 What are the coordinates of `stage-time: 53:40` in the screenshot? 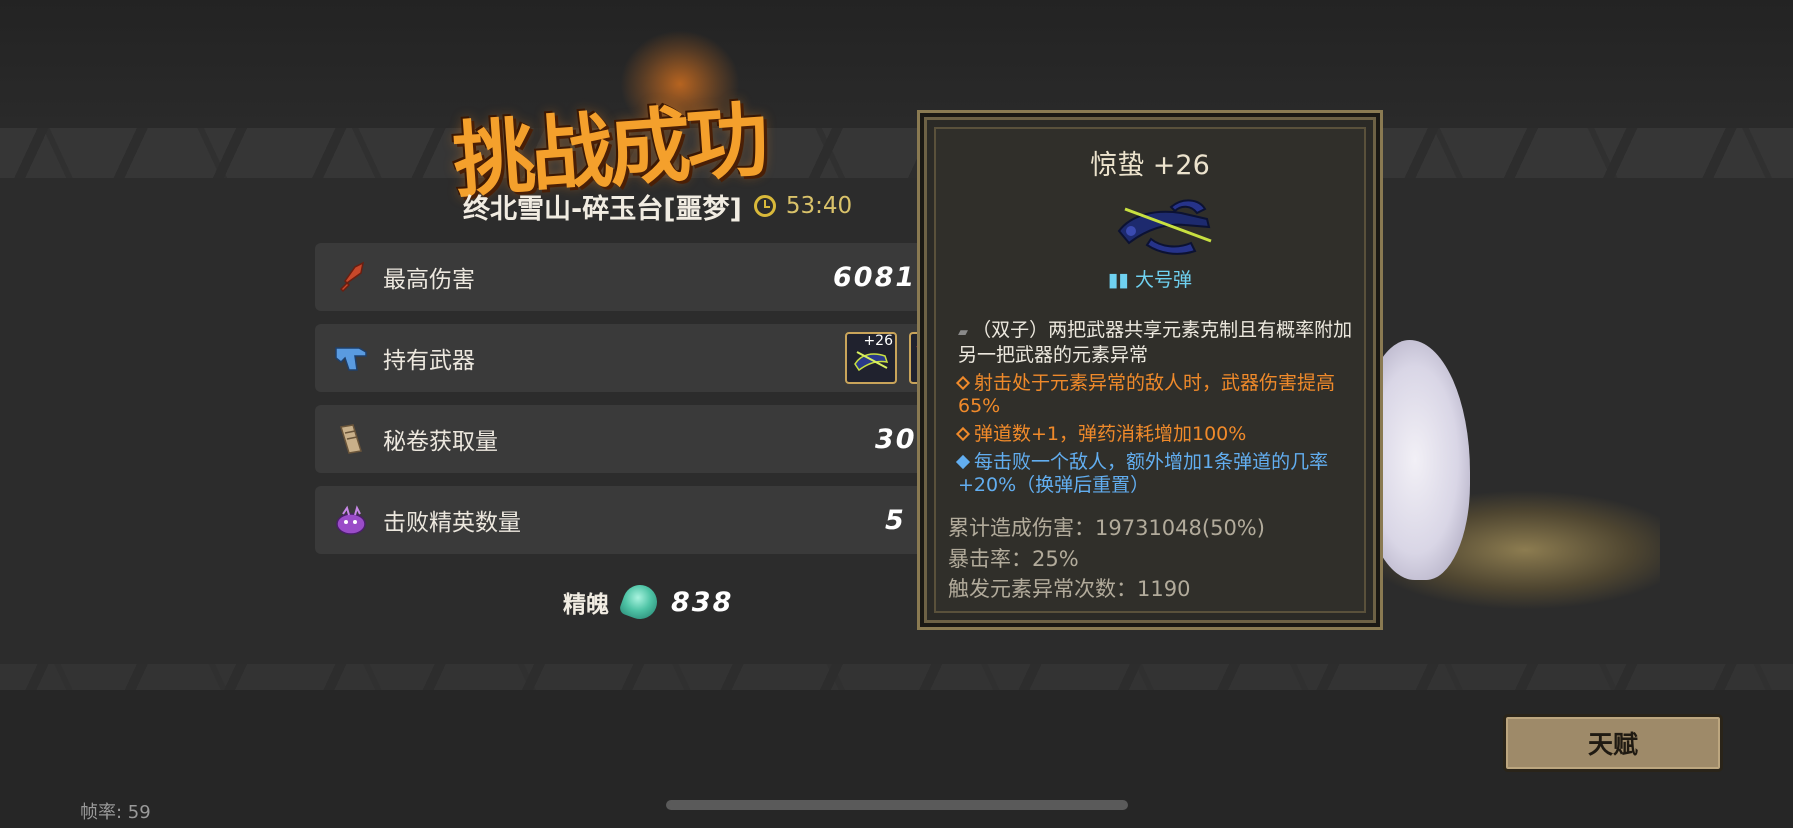 It's located at (819, 206).